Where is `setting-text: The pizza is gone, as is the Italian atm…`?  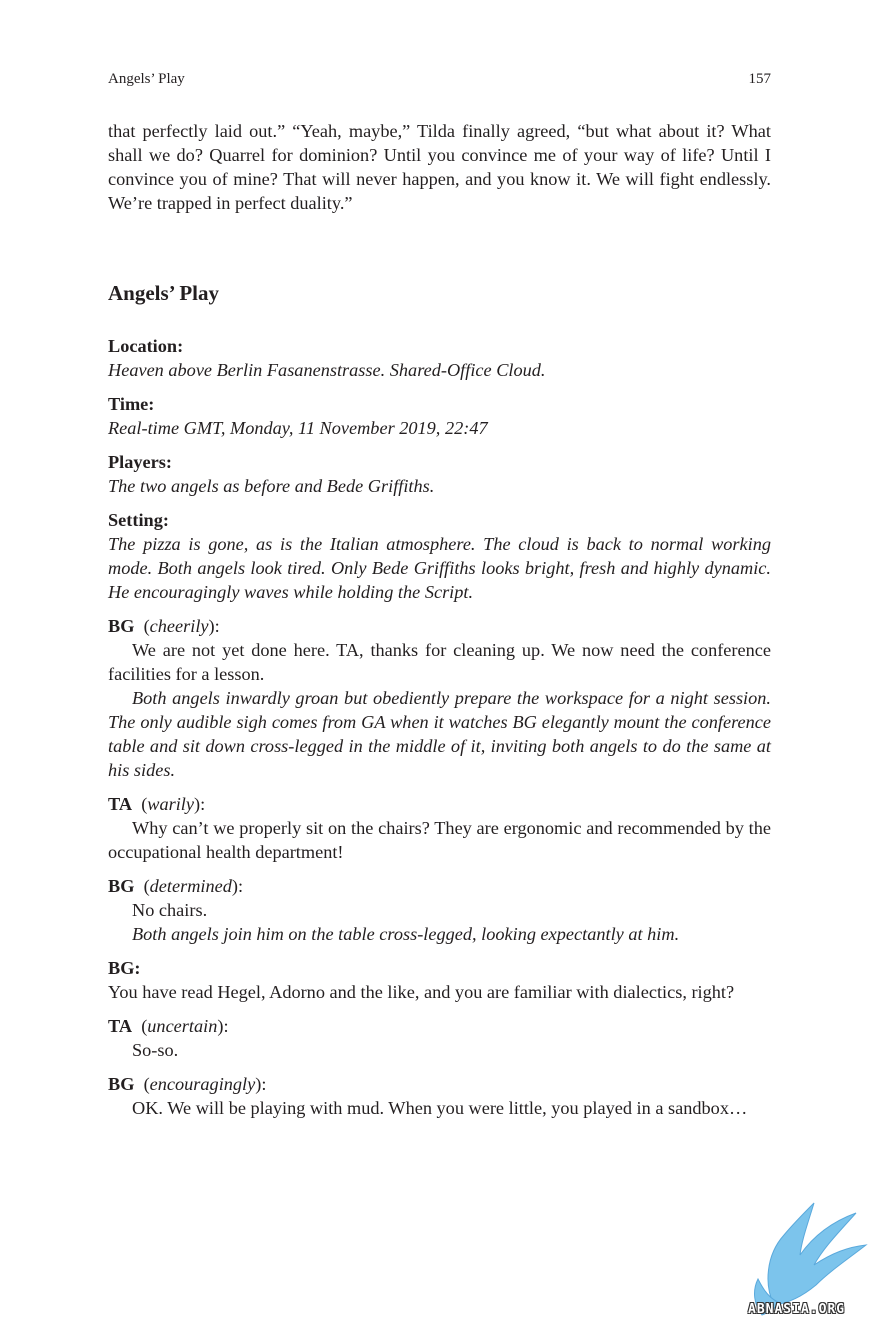 setting-text: The pizza is gone, as is the Italian atm… is located at coordinates (439, 568).